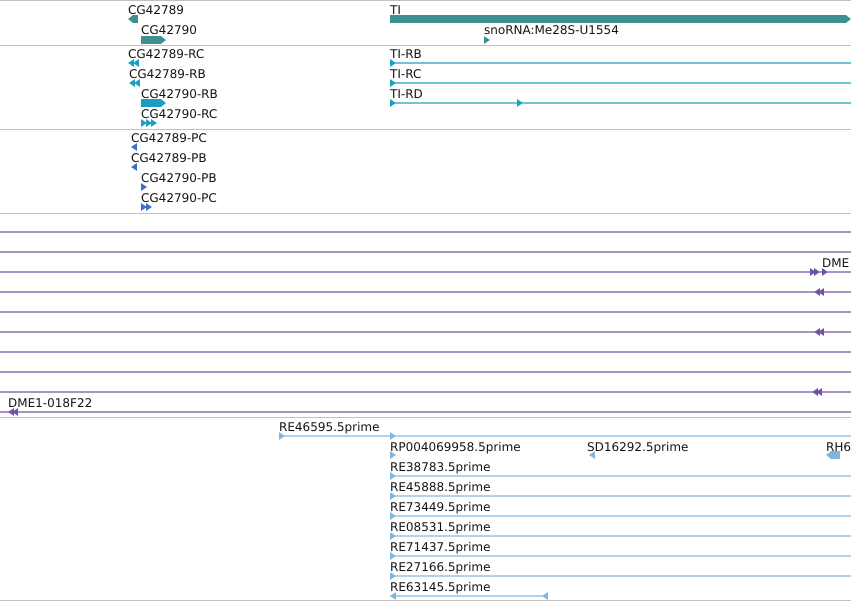 The image size is (851, 601). What do you see at coordinates (440, 467) in the screenshot?
I see `feature-label: RE38783.5prime` at bounding box center [440, 467].